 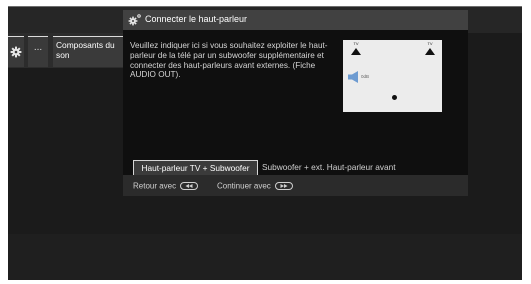 I want to click on tab-settings, so click(x=16, y=51).